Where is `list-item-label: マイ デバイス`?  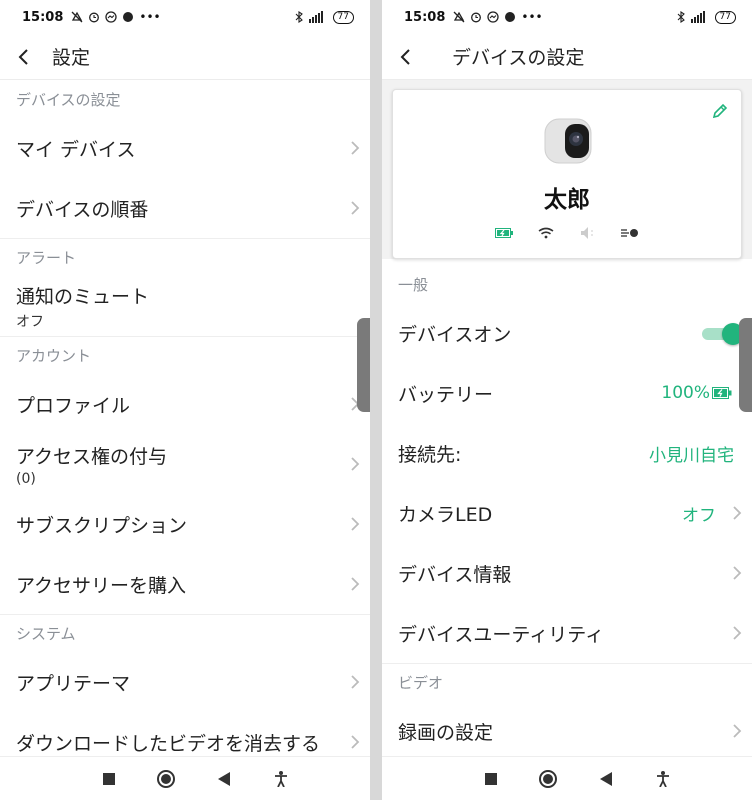
list-item-label: マイ デバイス is located at coordinates (76, 149).